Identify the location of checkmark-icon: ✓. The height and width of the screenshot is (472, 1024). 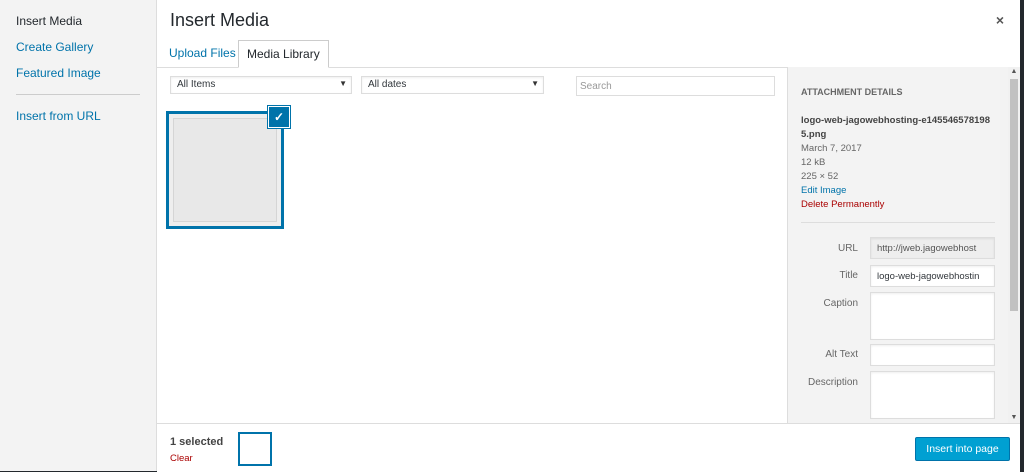
(279, 117).